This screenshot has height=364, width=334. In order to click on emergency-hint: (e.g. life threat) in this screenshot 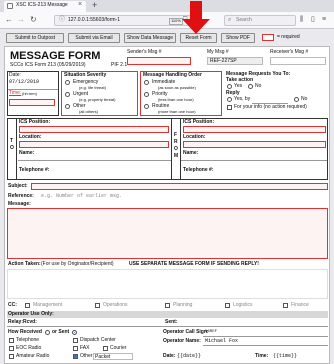, I will do `click(92, 87)`.